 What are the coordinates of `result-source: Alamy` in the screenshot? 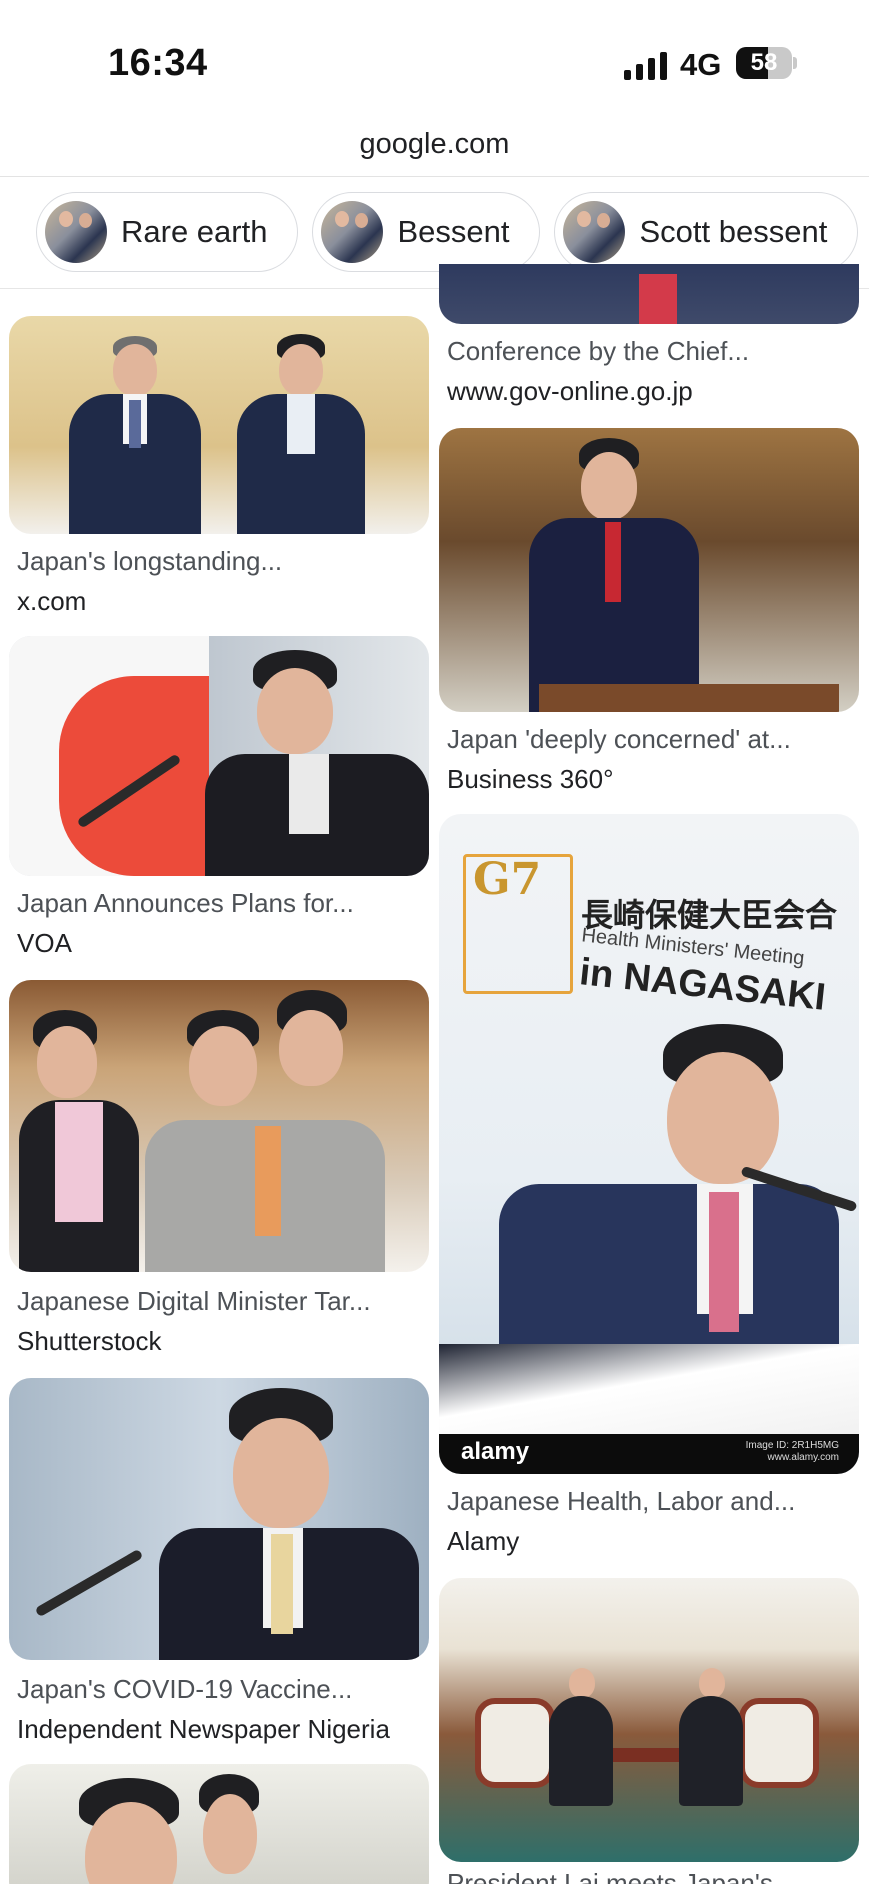 It's located at (483, 1541).